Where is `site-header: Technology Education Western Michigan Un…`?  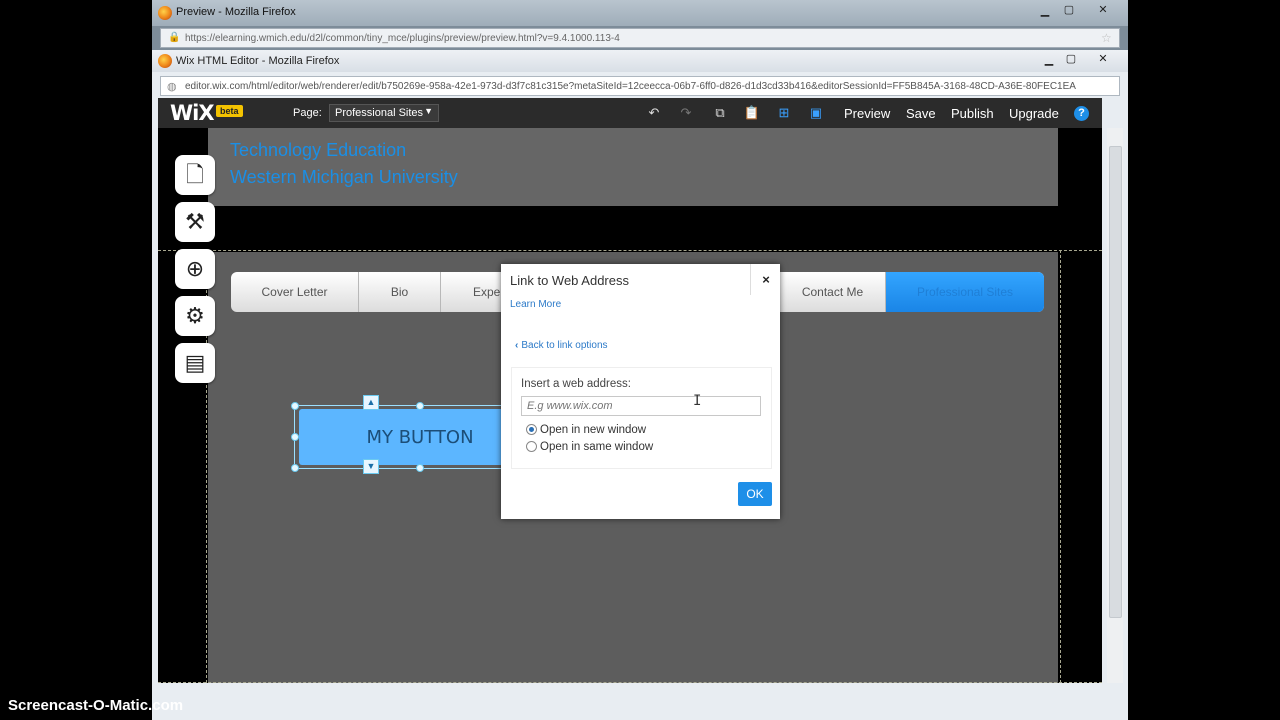
site-header: Technology Education Western Michigan Un… is located at coordinates (633, 167).